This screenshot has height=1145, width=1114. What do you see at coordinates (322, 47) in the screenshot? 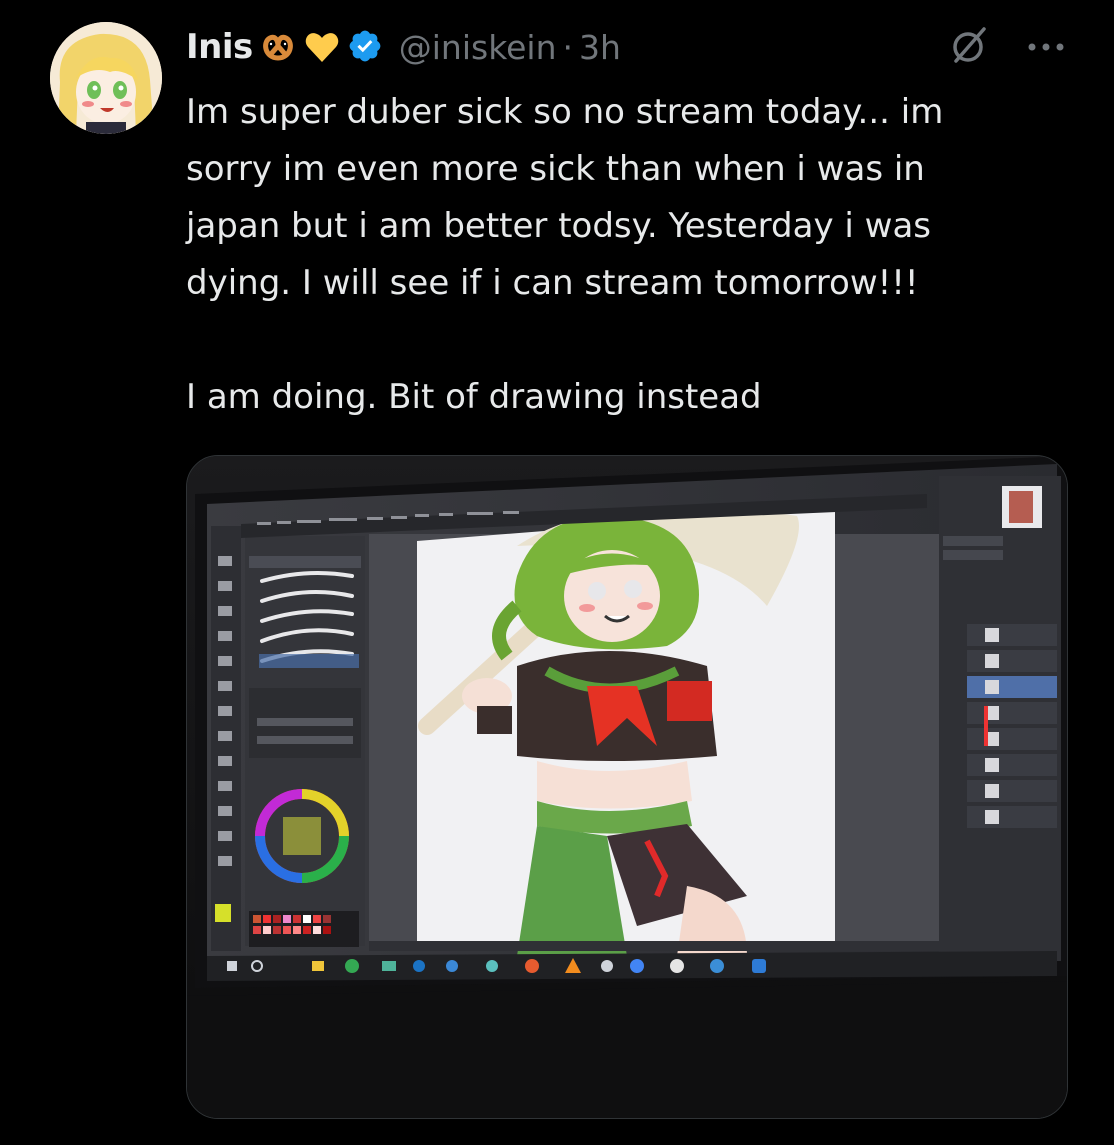
I see `yellow-heart-icon` at bounding box center [322, 47].